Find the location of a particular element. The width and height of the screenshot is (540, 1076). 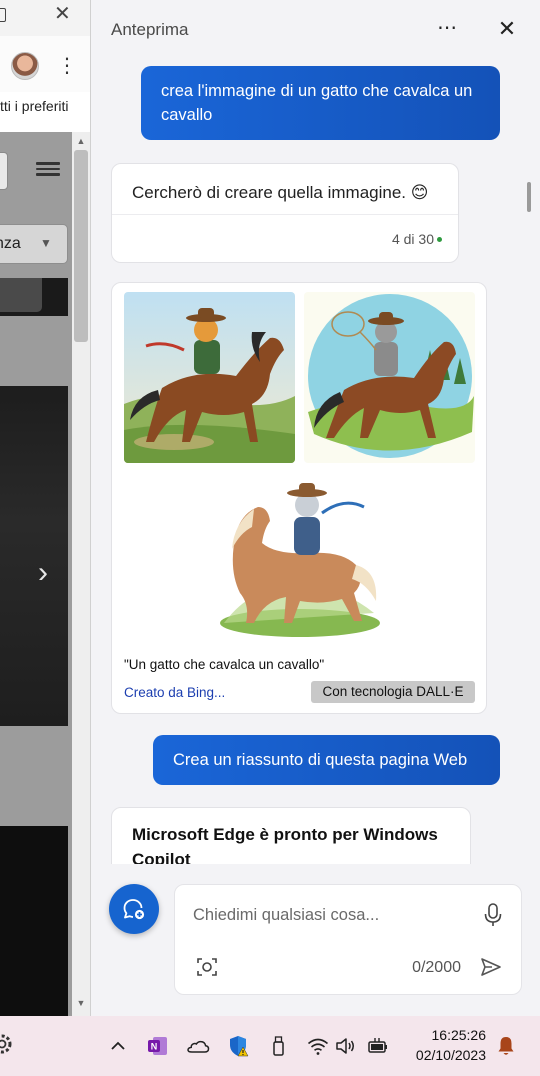

hamburger-menu-icon is located at coordinates (48, 170).